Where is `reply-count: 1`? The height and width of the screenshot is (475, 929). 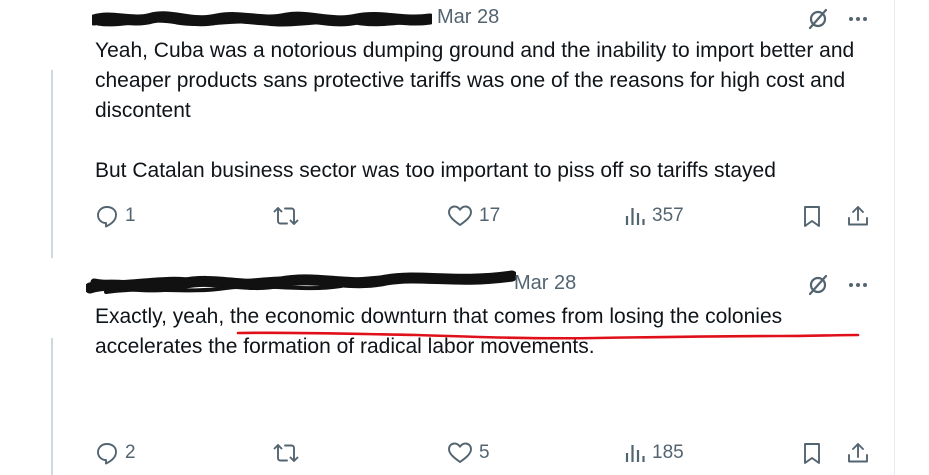
reply-count: 1 is located at coordinates (130, 215).